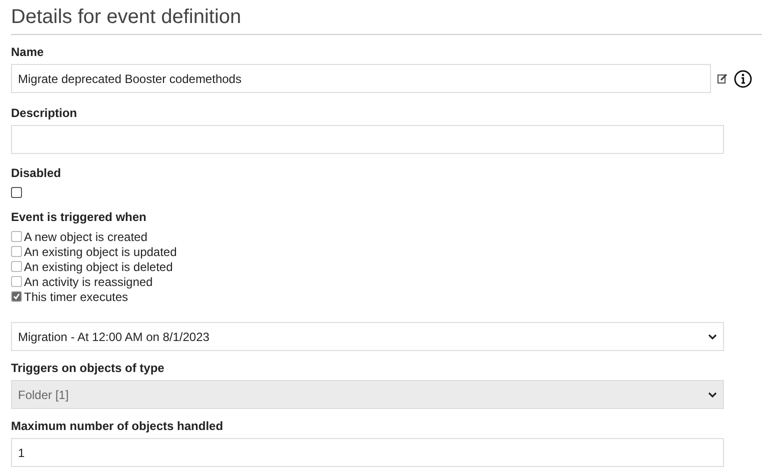  What do you see at coordinates (743, 79) in the screenshot?
I see `info-icon` at bounding box center [743, 79].